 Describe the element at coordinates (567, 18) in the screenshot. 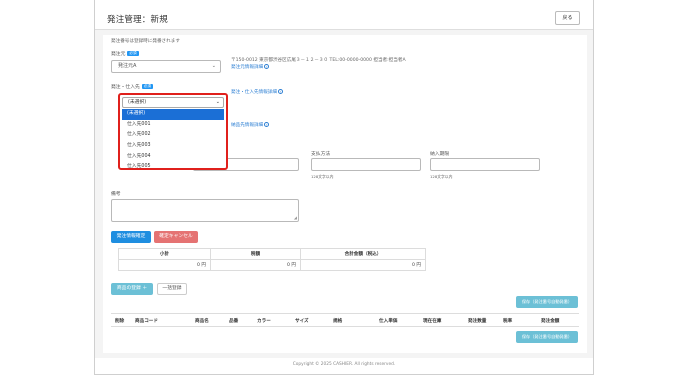

I see `back-button: 戻る` at that location.